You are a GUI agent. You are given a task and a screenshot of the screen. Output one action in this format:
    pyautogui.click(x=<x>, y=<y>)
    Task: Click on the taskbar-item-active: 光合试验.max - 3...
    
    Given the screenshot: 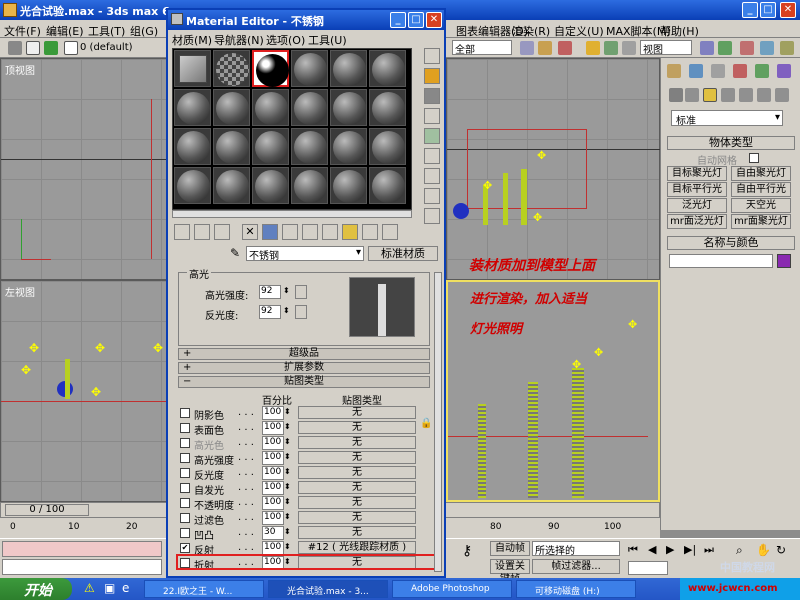 What is the action you would take?
    pyautogui.click(x=328, y=589)
    